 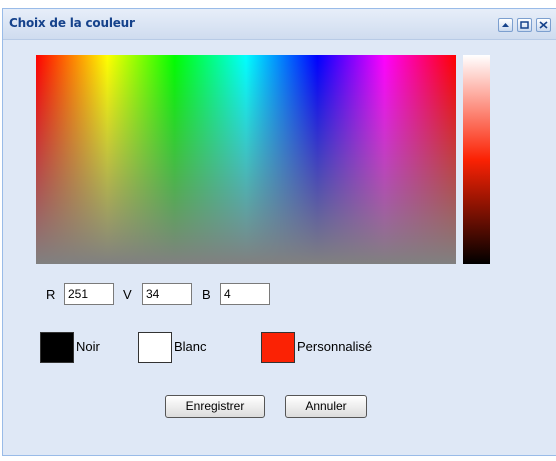 I want to click on green-input, so click(x=167, y=294).